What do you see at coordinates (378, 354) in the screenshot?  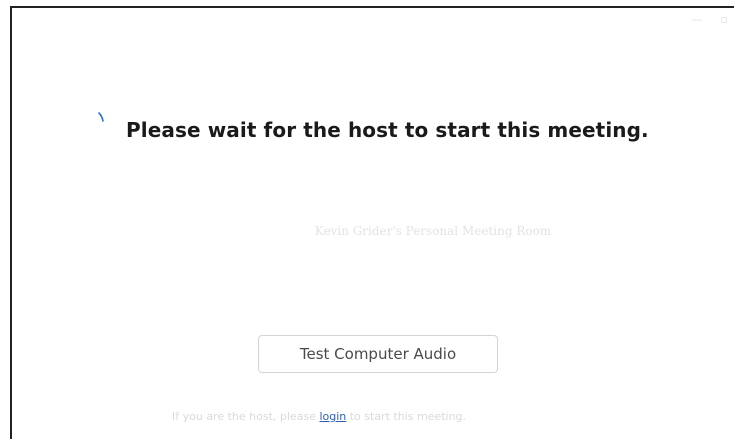 I see `test-computer-audio-button: Test Computer Audio` at bounding box center [378, 354].